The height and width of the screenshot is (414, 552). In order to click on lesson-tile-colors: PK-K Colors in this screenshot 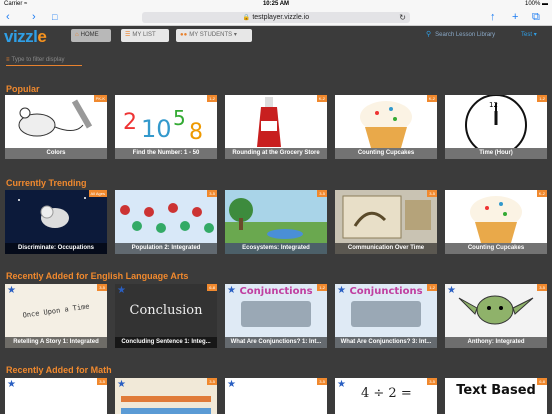, I will do `click(56, 127)`.